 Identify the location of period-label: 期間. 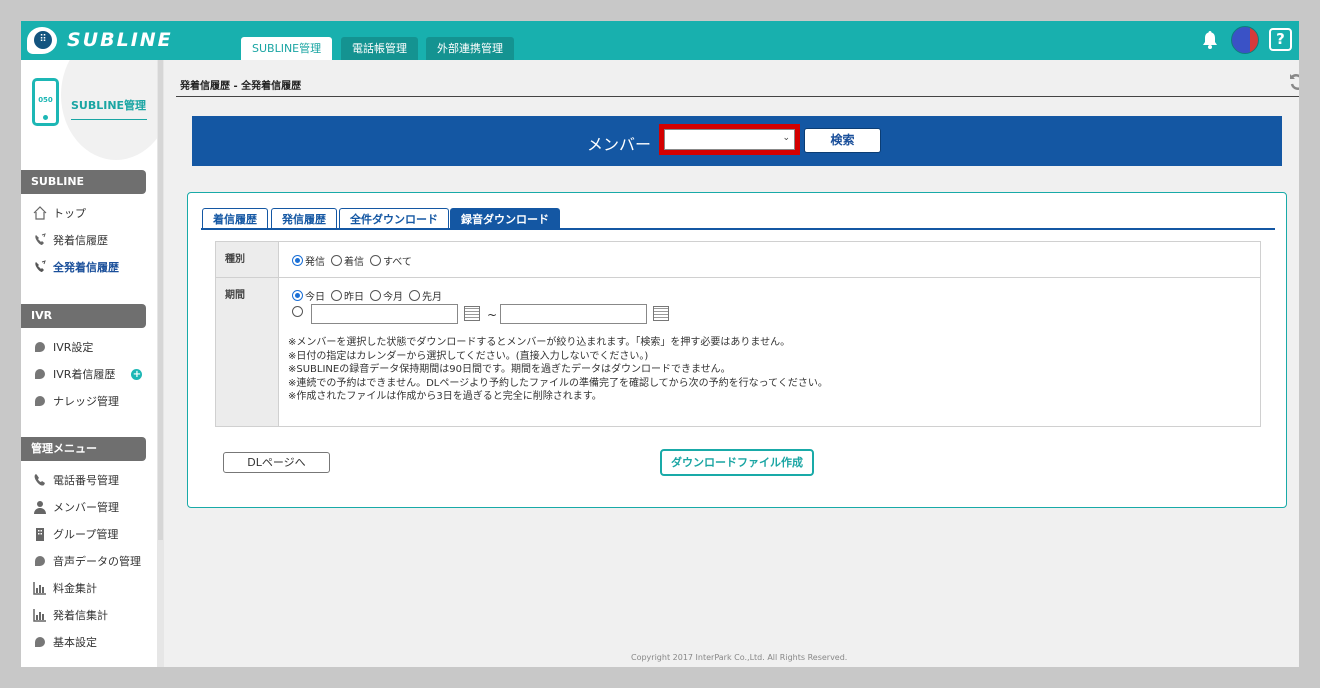
(247, 352).